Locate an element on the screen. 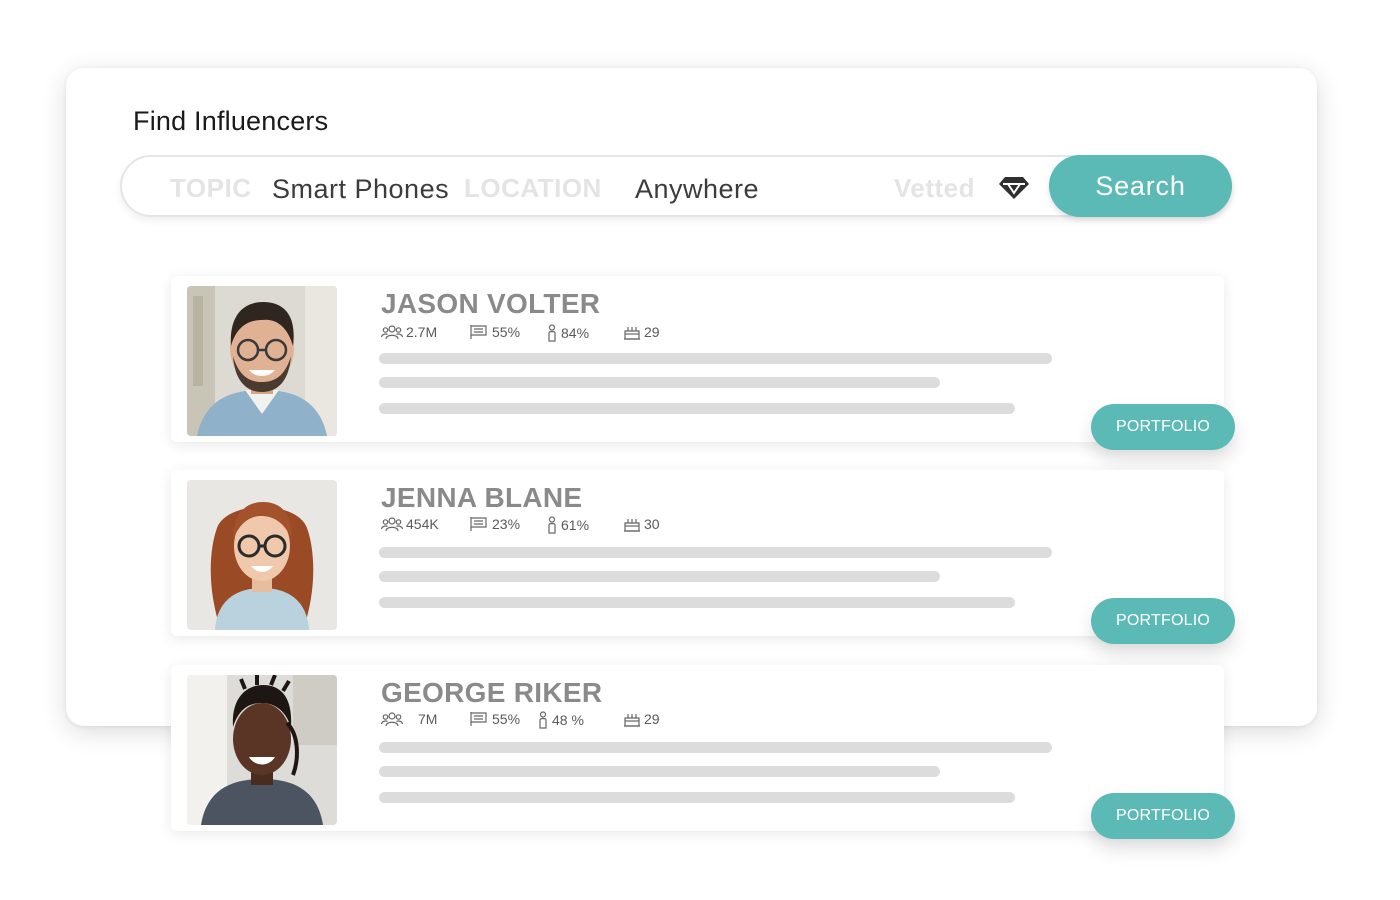  gender-value: 48 % is located at coordinates (568, 720).